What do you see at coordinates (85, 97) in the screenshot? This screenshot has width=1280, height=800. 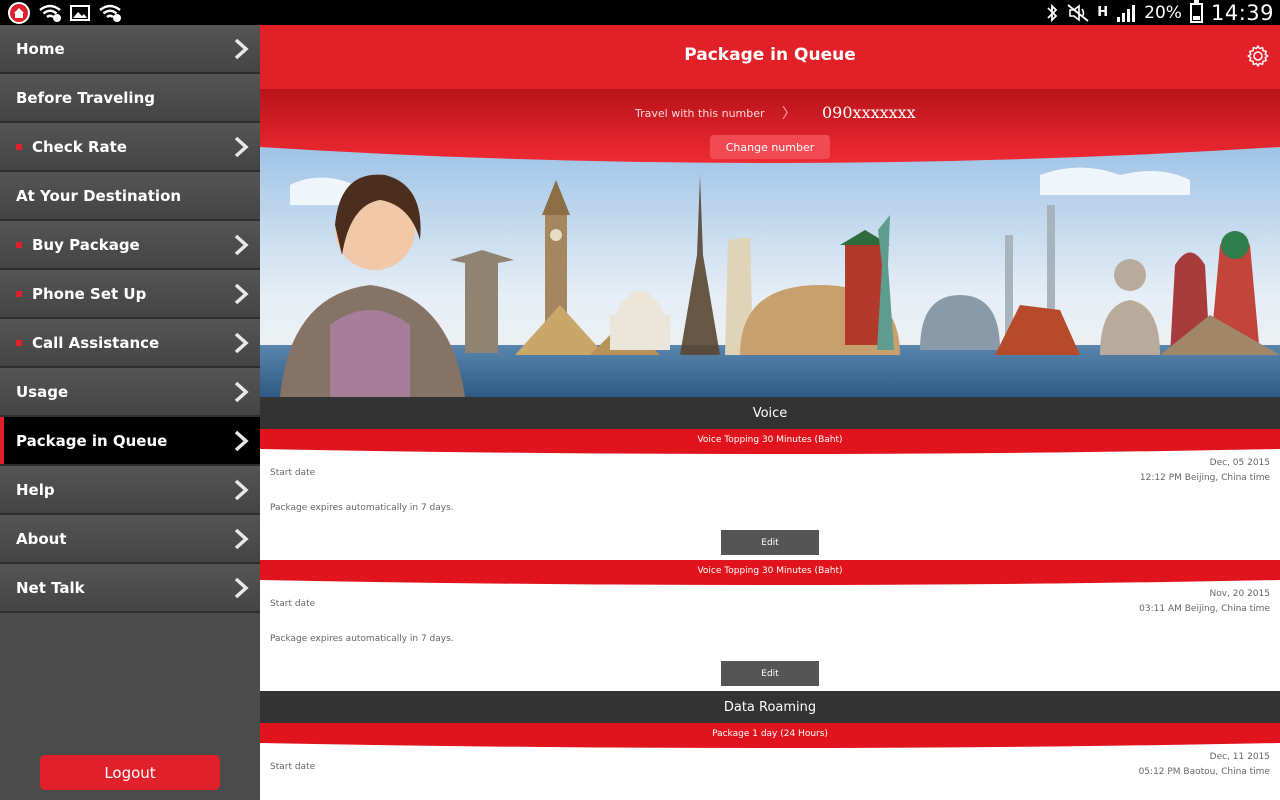 I see `sidebar-item-label: Before Traveling` at bounding box center [85, 97].